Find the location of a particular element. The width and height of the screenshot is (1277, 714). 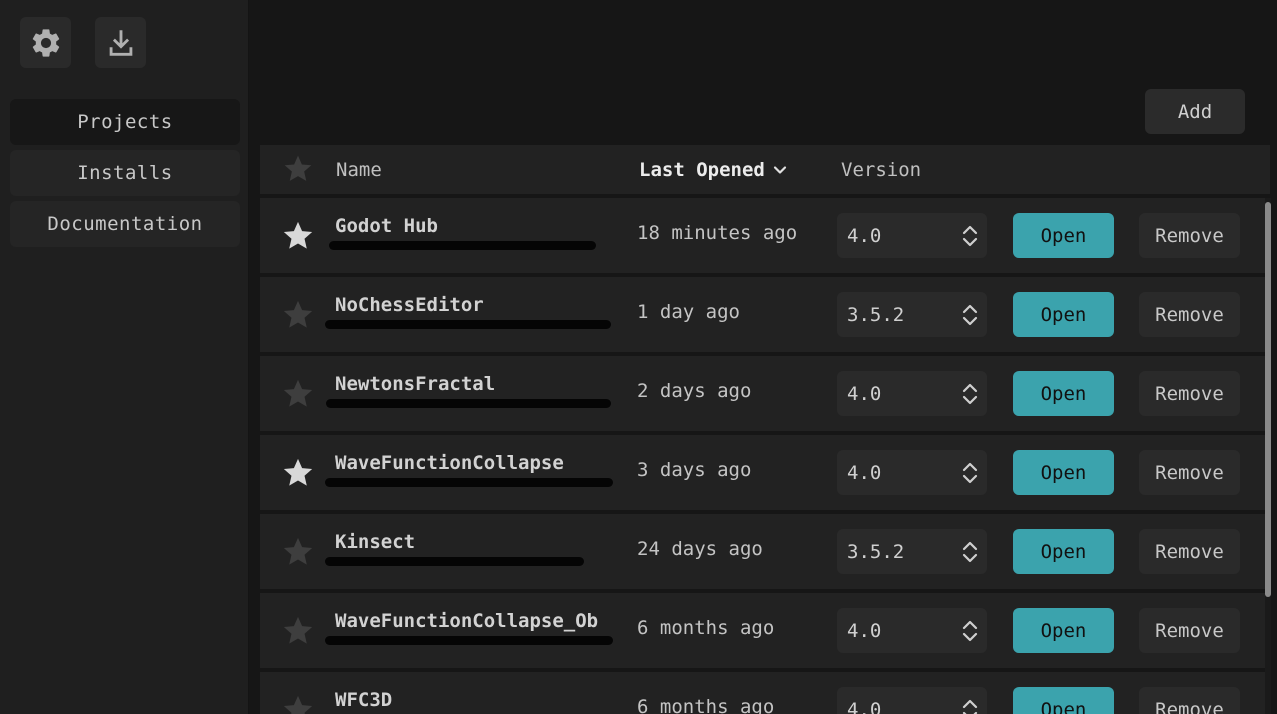

settings-button is located at coordinates (45, 42).